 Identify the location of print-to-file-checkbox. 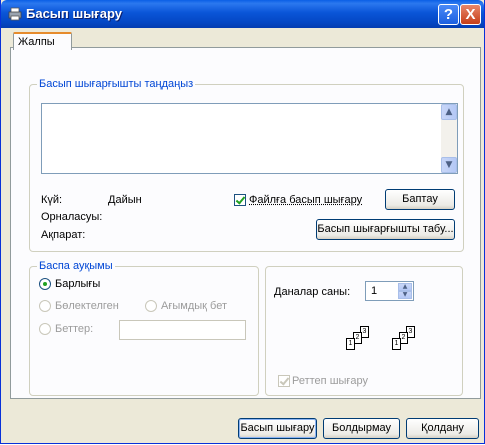
(240, 200).